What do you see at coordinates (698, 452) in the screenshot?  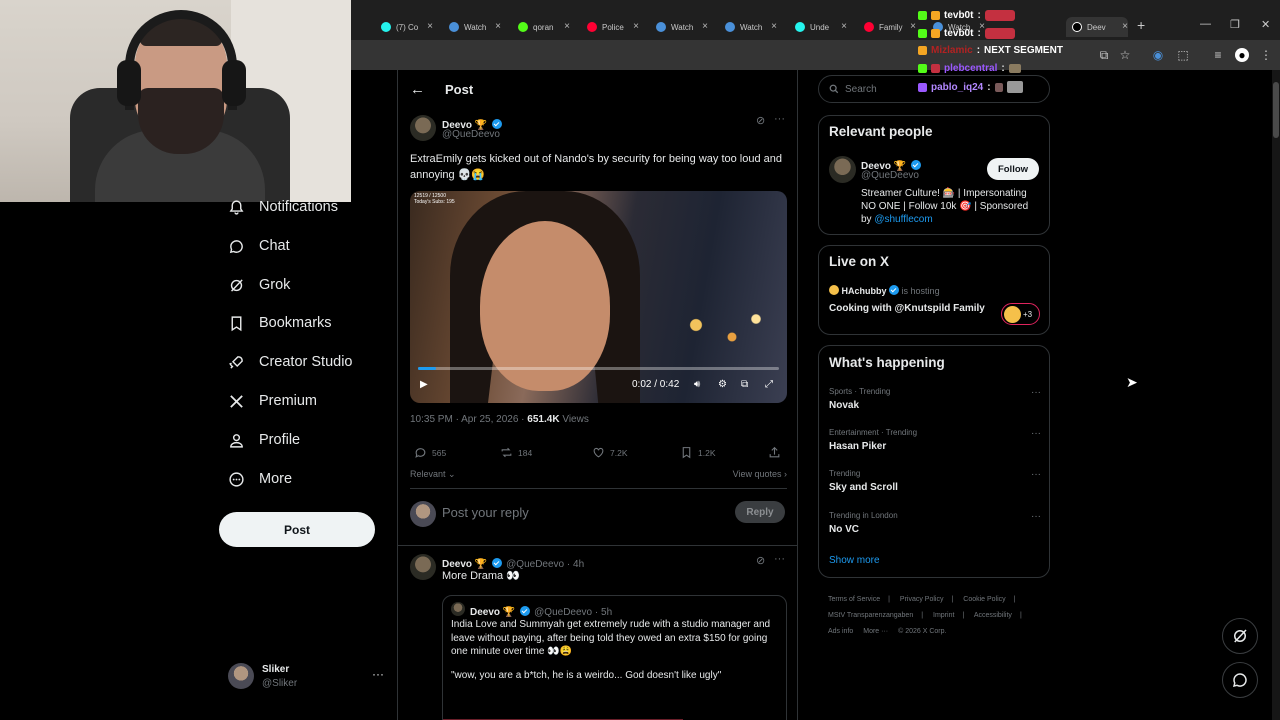 I see `bookmark-action: 1.2K` at bounding box center [698, 452].